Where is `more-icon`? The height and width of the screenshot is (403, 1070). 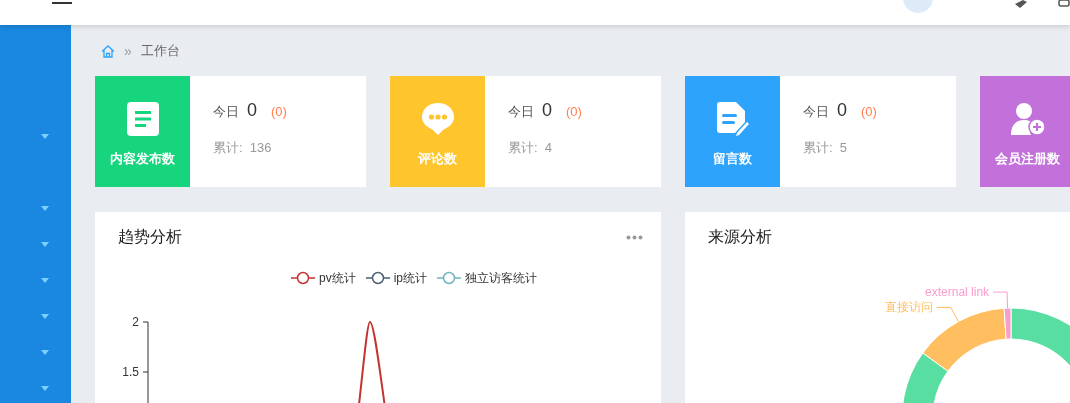
more-icon is located at coordinates (634, 237).